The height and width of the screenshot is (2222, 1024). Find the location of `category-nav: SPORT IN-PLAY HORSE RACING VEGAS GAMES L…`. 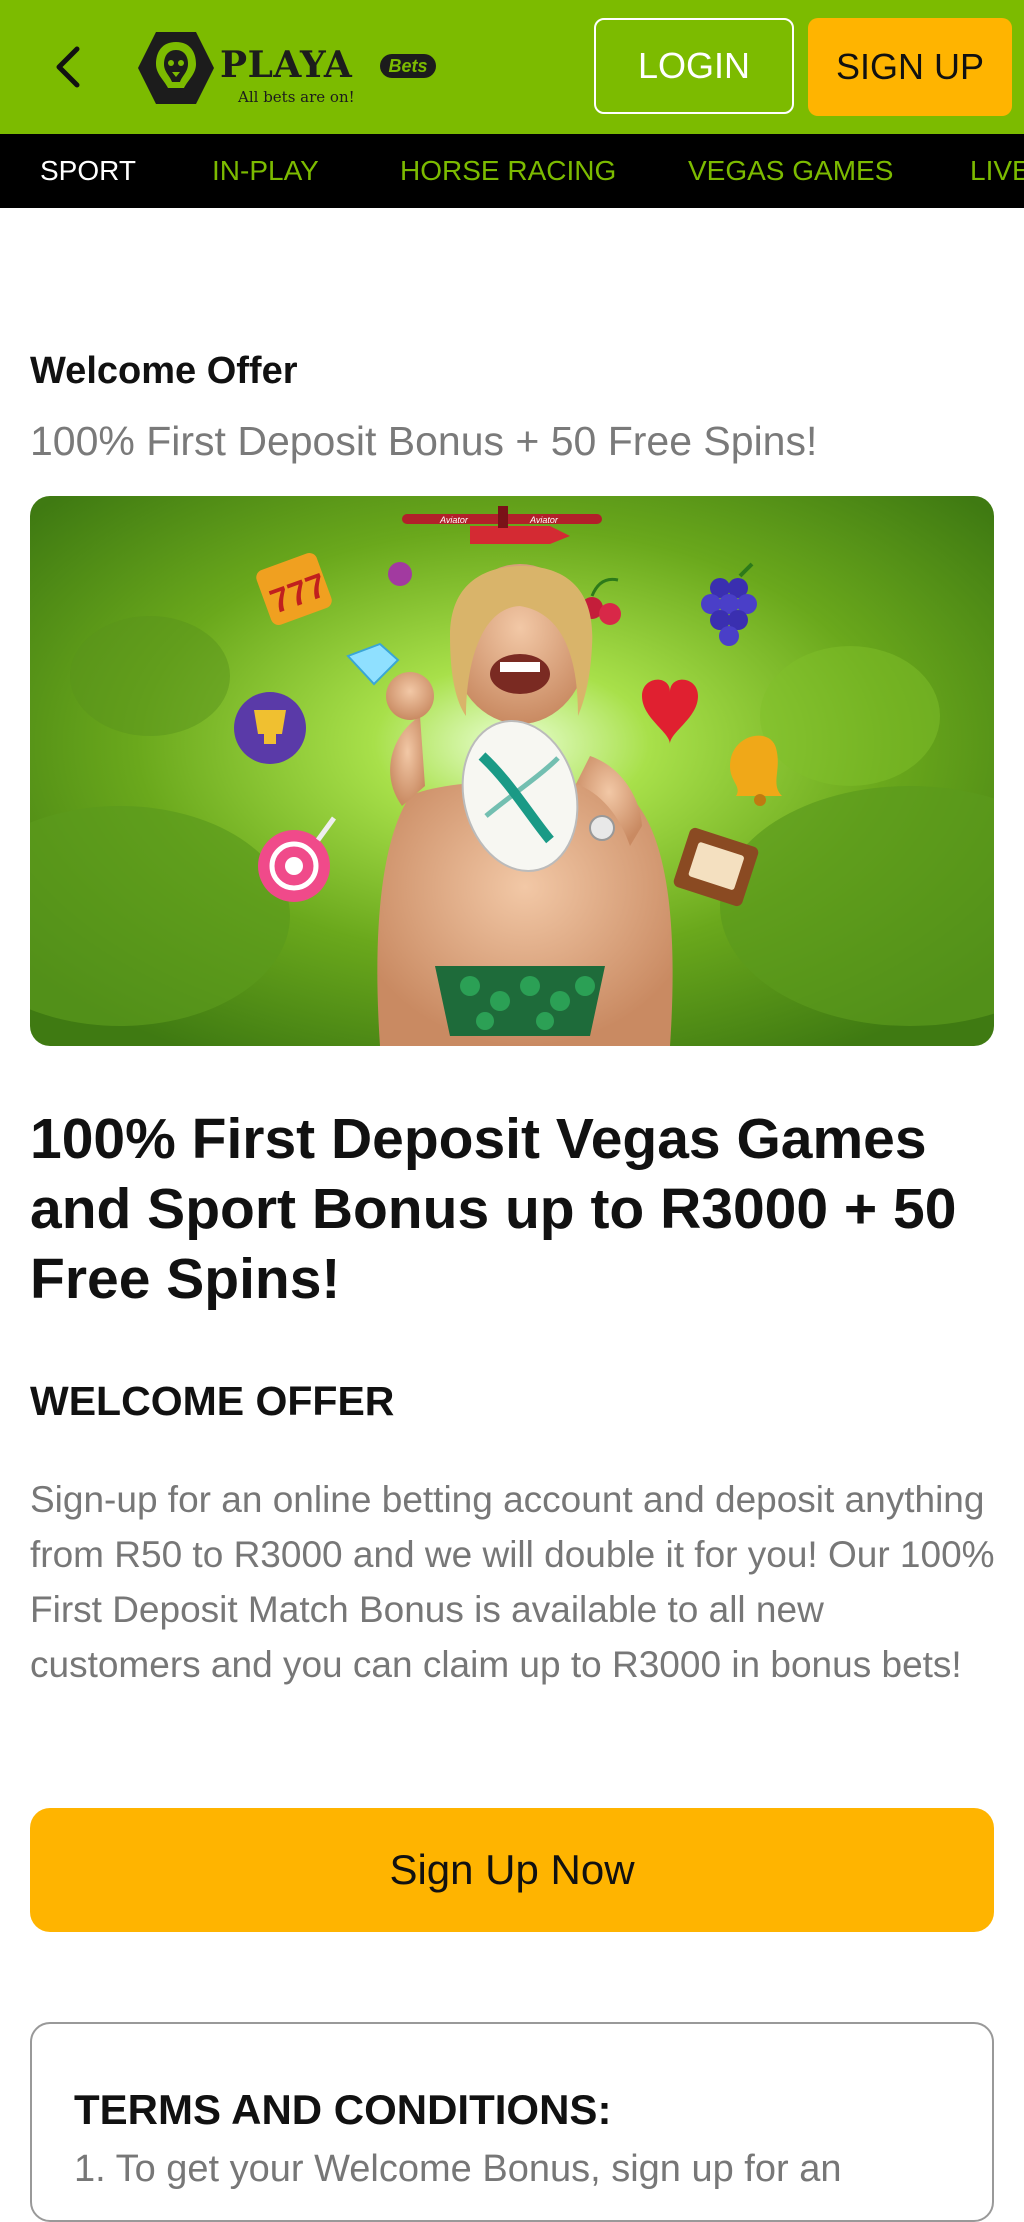

category-nav: SPORT IN-PLAY HORSE RACING VEGAS GAMES L… is located at coordinates (512, 171).